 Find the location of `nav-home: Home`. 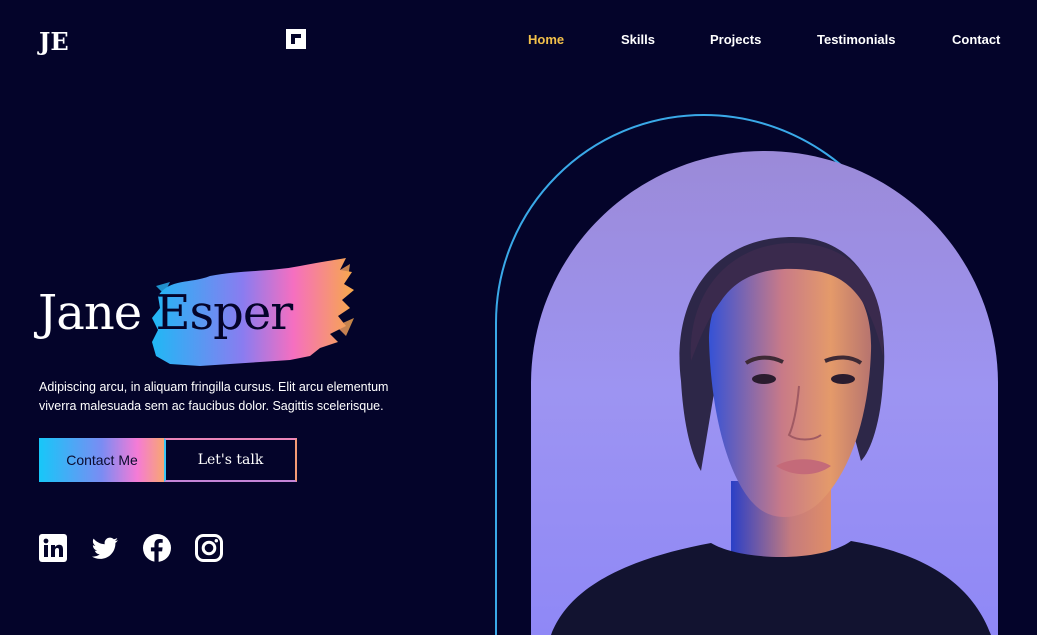

nav-home: Home is located at coordinates (546, 39).